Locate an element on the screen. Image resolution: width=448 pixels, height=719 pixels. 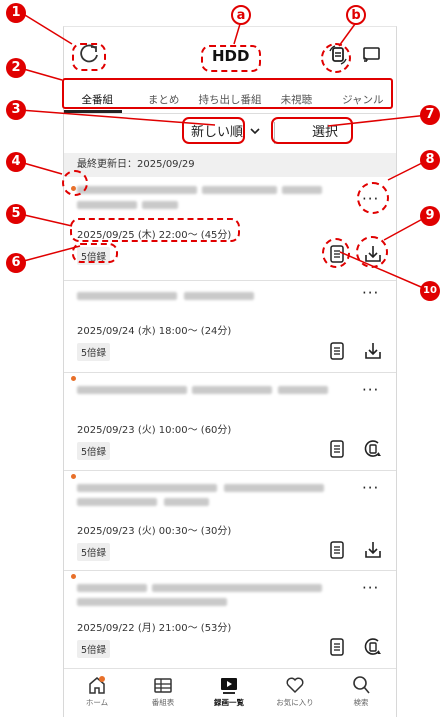
marker-a: a is located at coordinates (241, 15).